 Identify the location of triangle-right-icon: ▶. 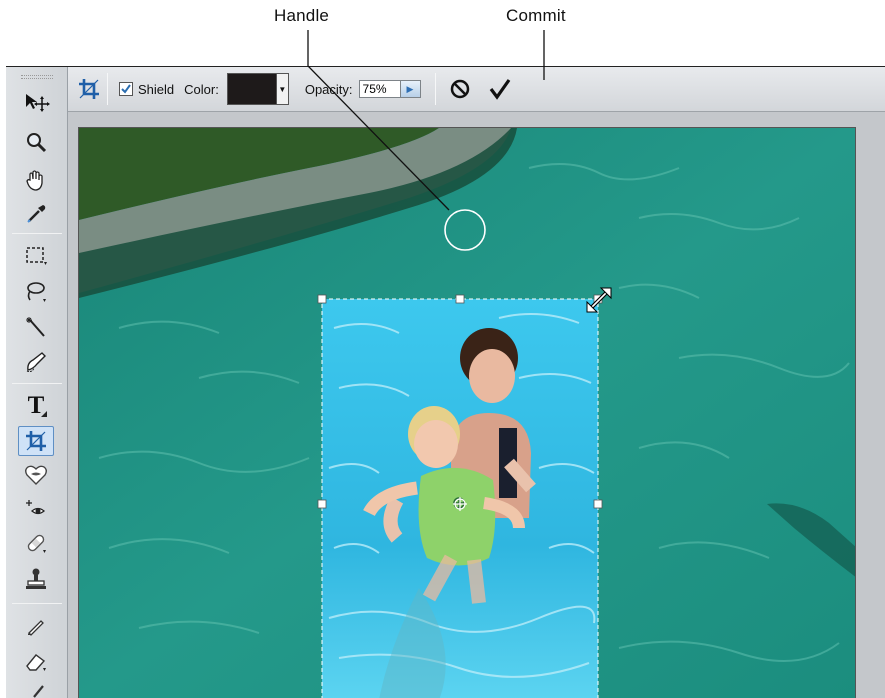
(410, 88).